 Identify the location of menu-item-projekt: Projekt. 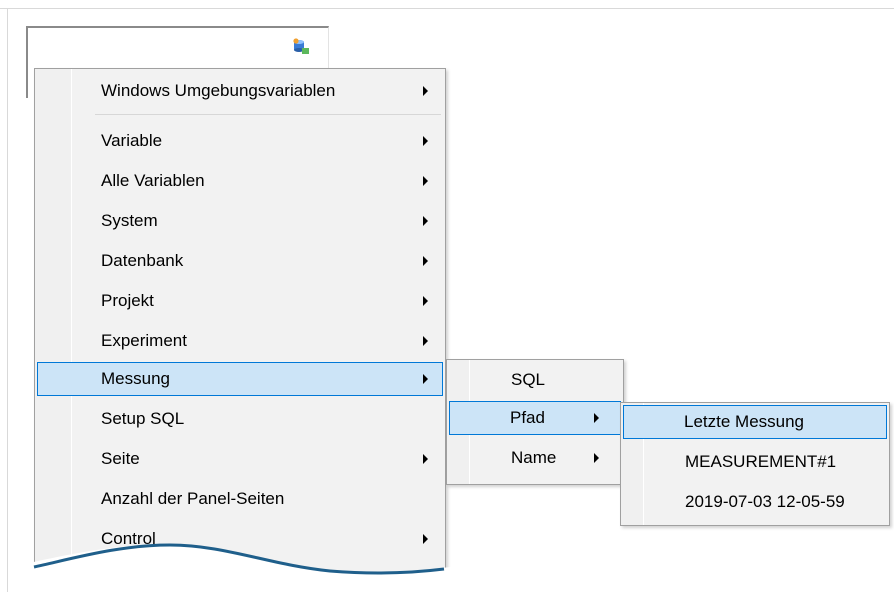
(240, 301).